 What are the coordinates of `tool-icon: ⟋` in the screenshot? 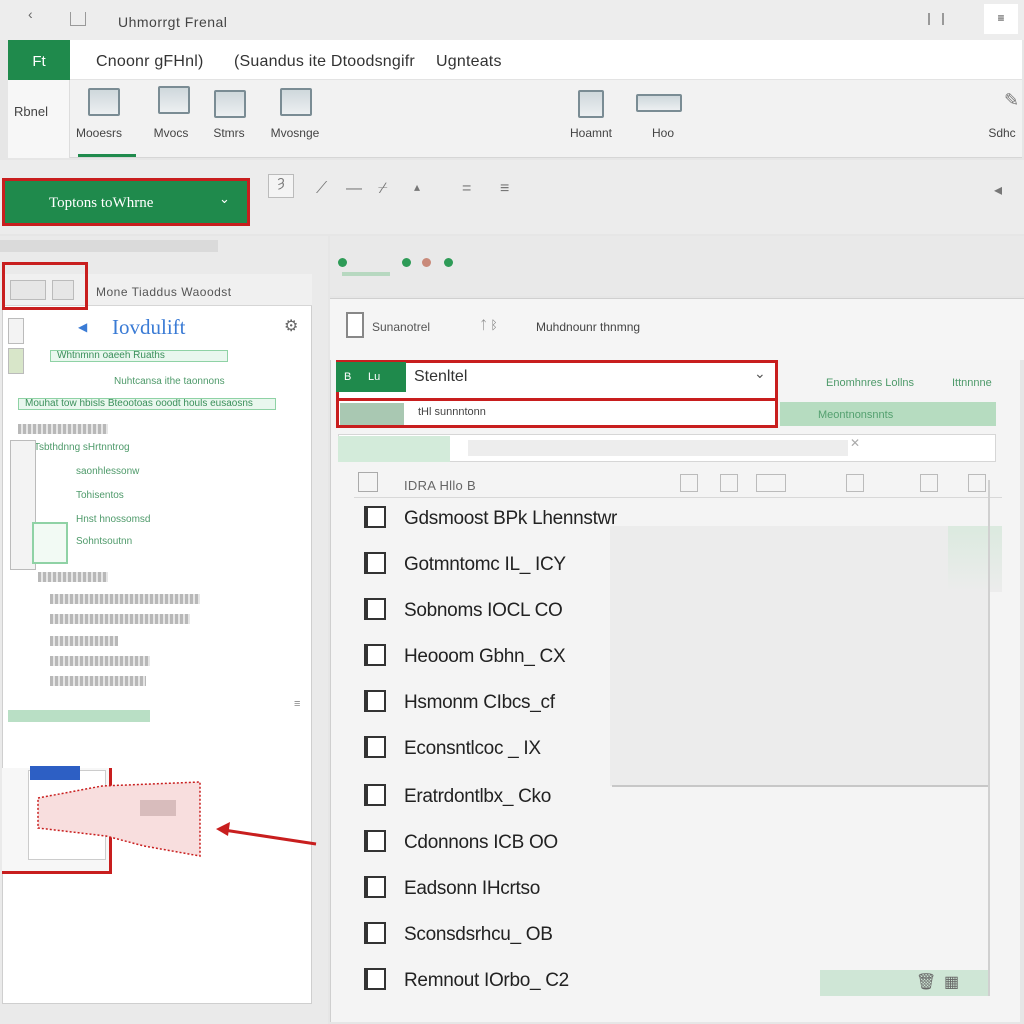 It's located at (321, 189).